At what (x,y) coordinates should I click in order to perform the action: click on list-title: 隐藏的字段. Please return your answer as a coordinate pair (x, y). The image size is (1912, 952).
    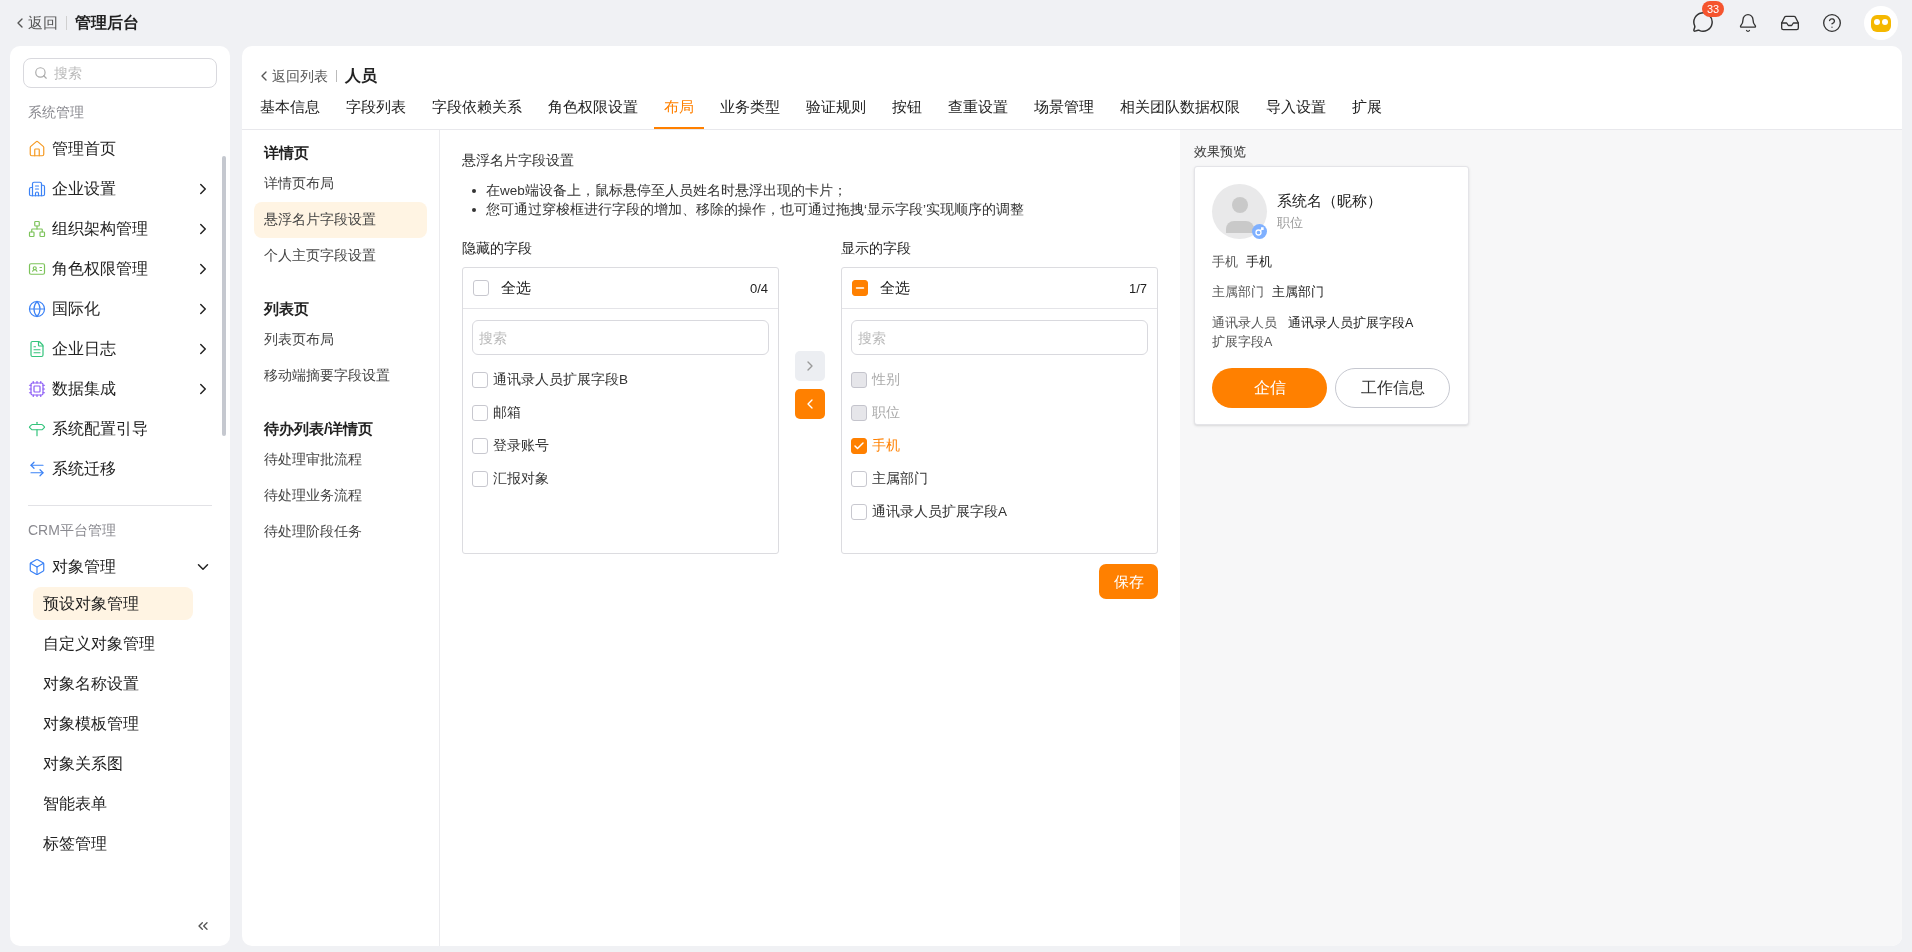
    Looking at the image, I should click on (497, 249).